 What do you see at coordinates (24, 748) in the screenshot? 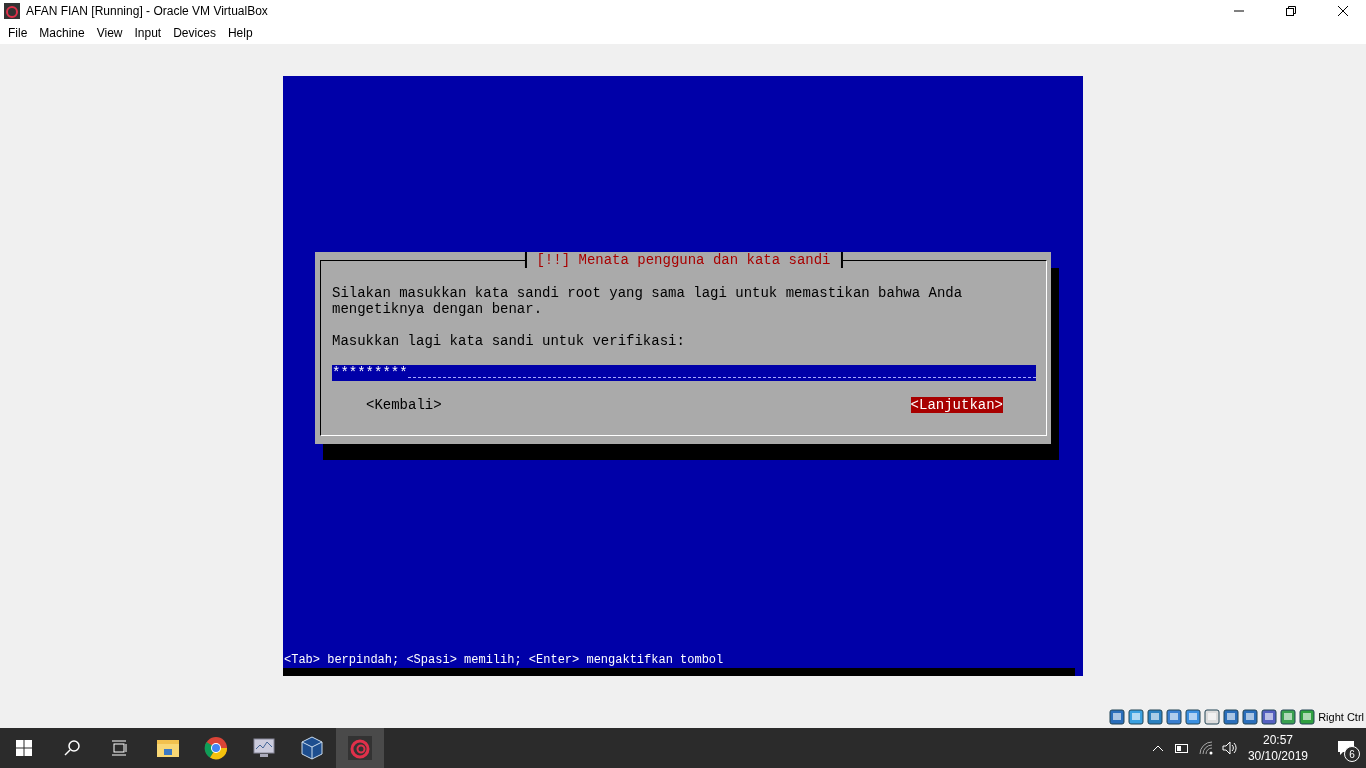
I see `windows-logo-icon` at bounding box center [24, 748].